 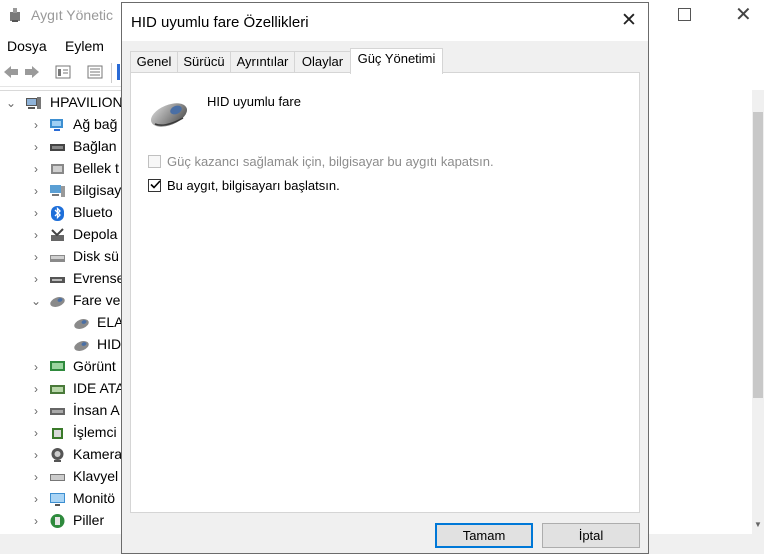 I want to click on tree-category-item: › Depola, so click(x=60, y=235).